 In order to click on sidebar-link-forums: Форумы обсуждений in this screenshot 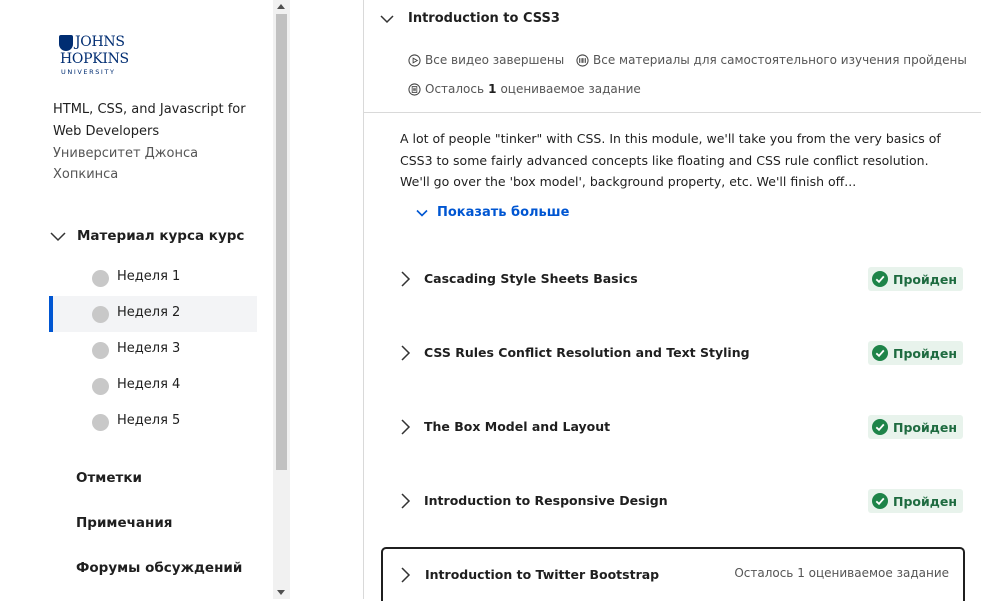, I will do `click(159, 568)`.